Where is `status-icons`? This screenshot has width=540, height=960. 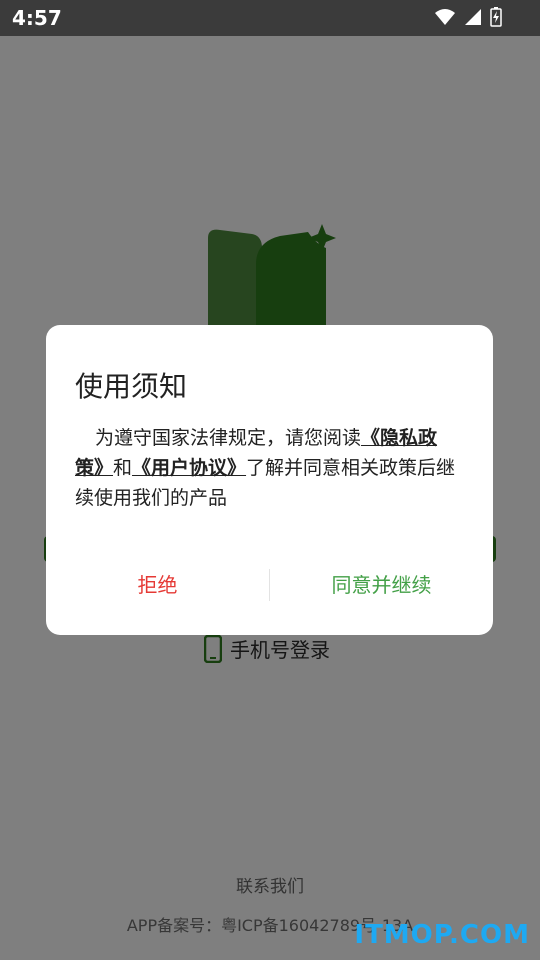
status-icons is located at coordinates (468, 17).